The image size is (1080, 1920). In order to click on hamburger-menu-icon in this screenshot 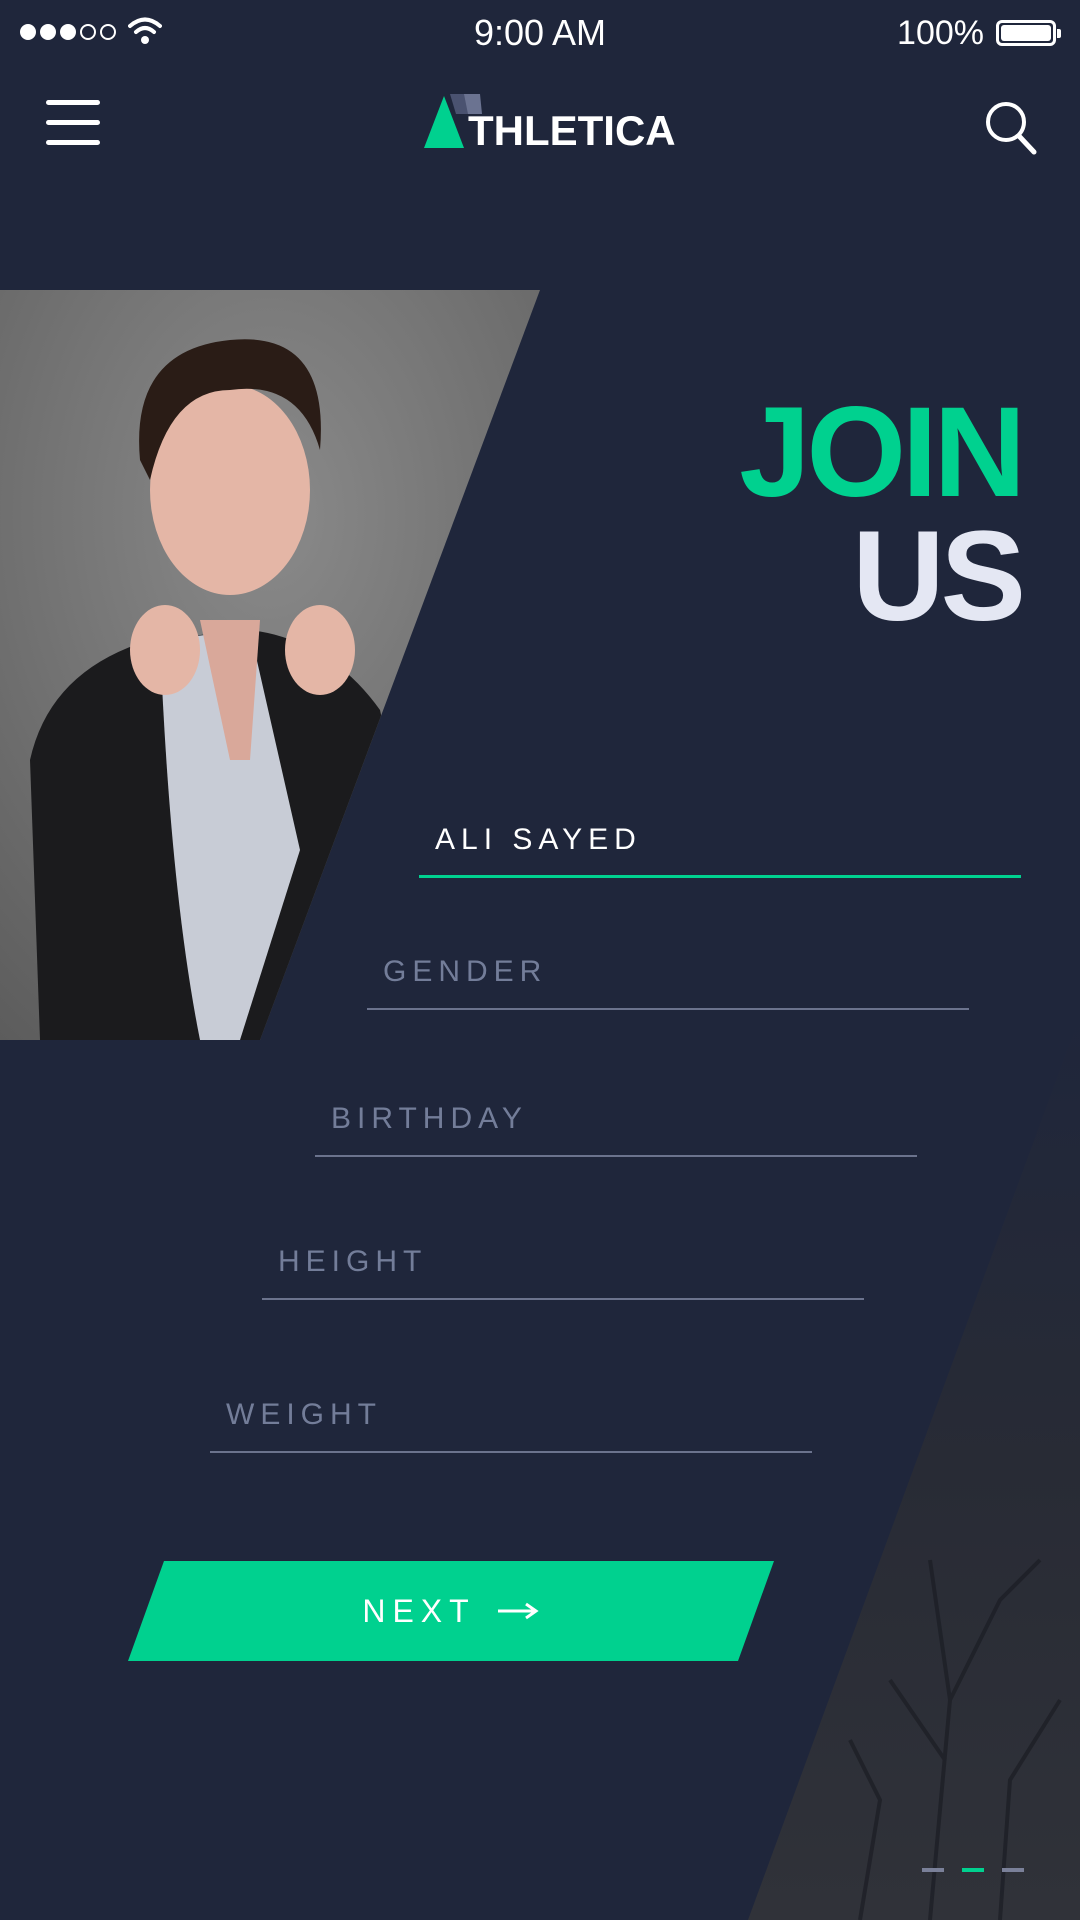, I will do `click(73, 123)`.